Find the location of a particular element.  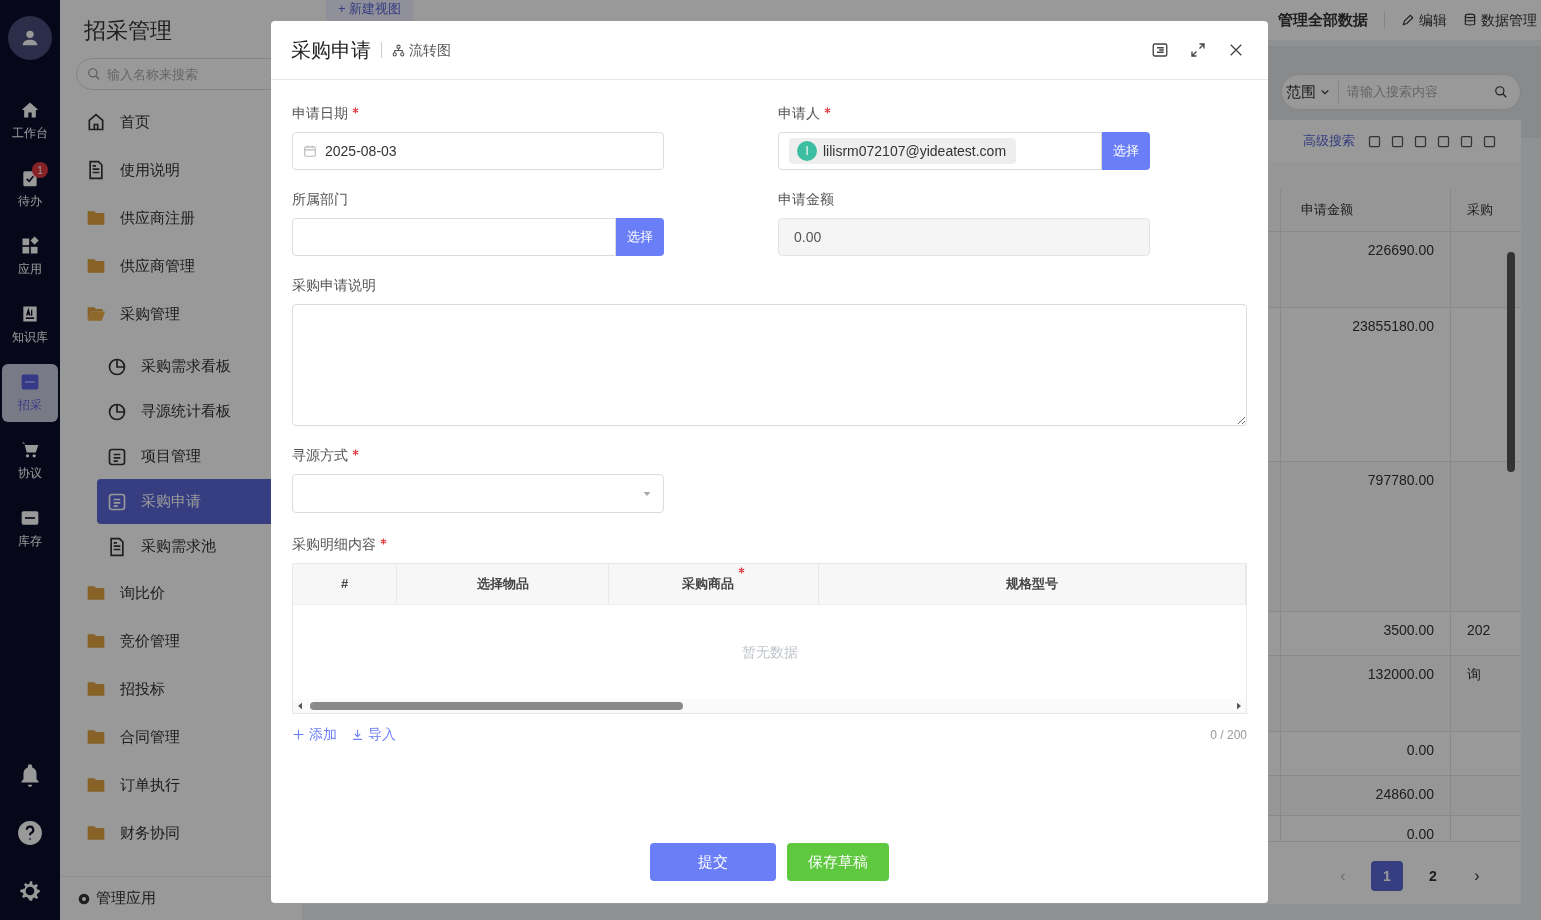

rail-item: 库存 is located at coordinates (30, 529).